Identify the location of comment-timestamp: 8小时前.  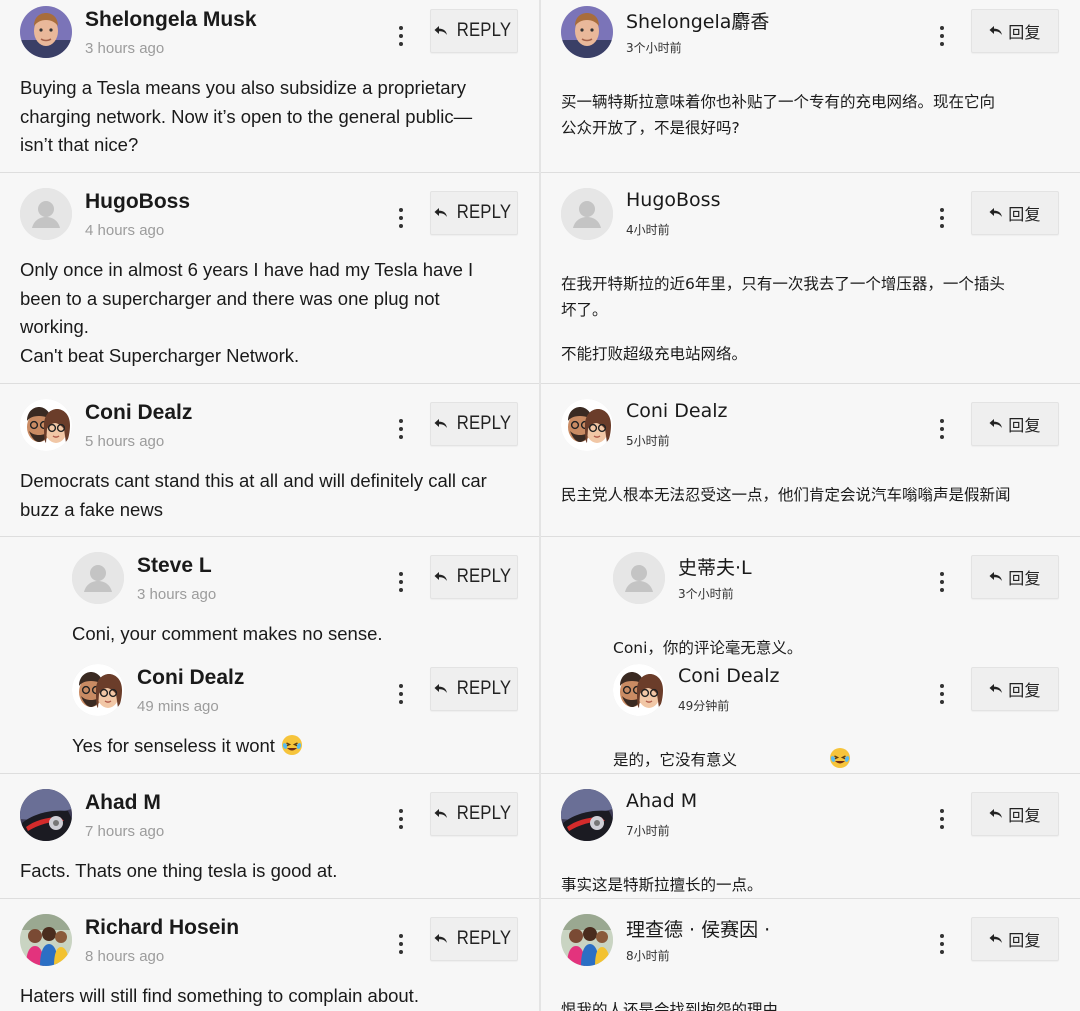
(648, 956).